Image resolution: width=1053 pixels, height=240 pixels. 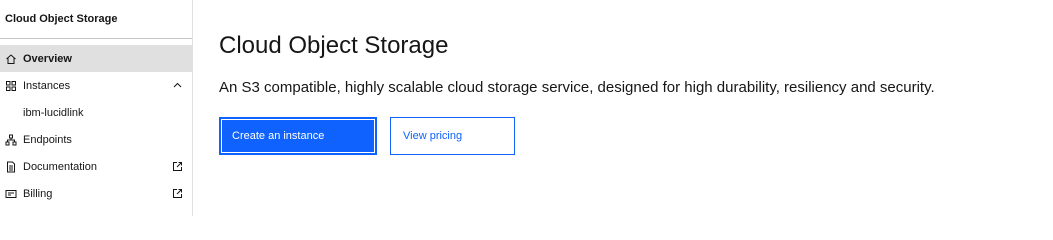 What do you see at coordinates (96, 112) in the screenshot?
I see `sidebar-item-ibm-lucidlink: ibm-lucidlink` at bounding box center [96, 112].